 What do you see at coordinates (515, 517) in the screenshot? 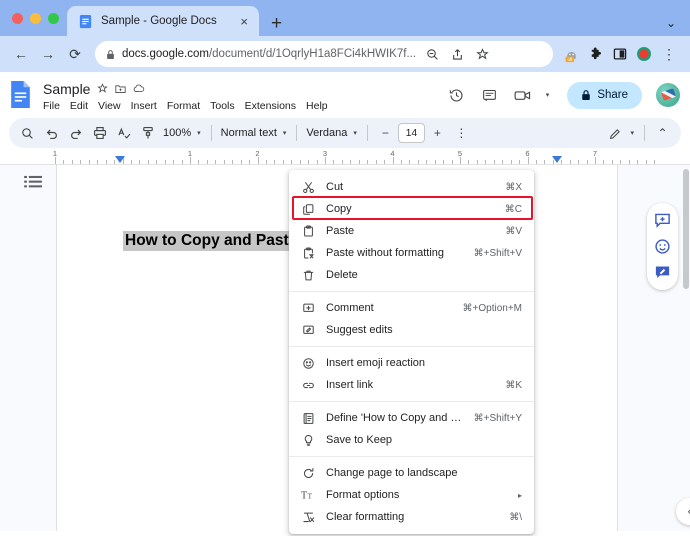
I see `menu-item-shortcut: ⌘\` at bounding box center [515, 517].